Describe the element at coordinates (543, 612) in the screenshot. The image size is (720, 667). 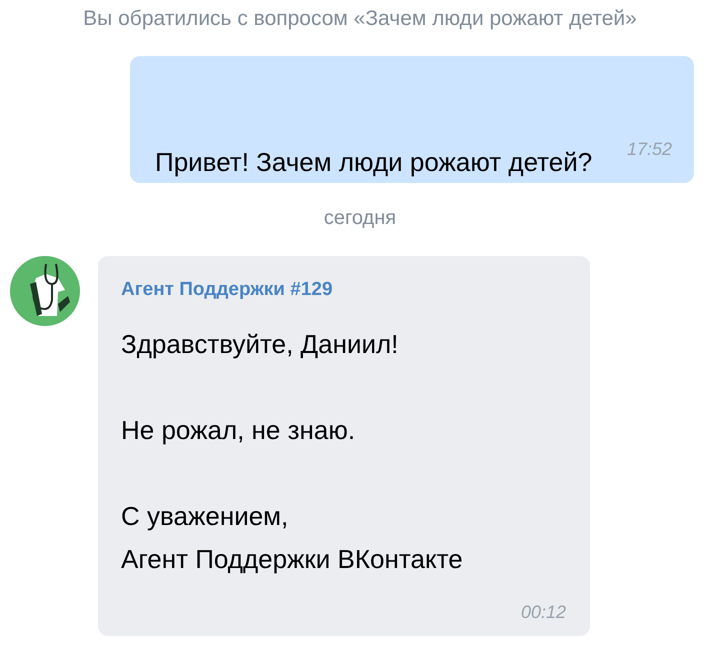
I see `message-time: 00:12` at that location.